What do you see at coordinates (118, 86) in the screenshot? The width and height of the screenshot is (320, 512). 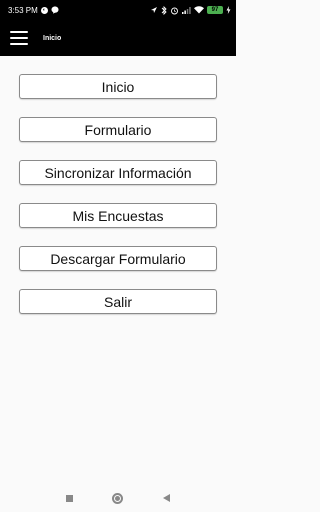 I see `inicio-button: Inicio` at bounding box center [118, 86].